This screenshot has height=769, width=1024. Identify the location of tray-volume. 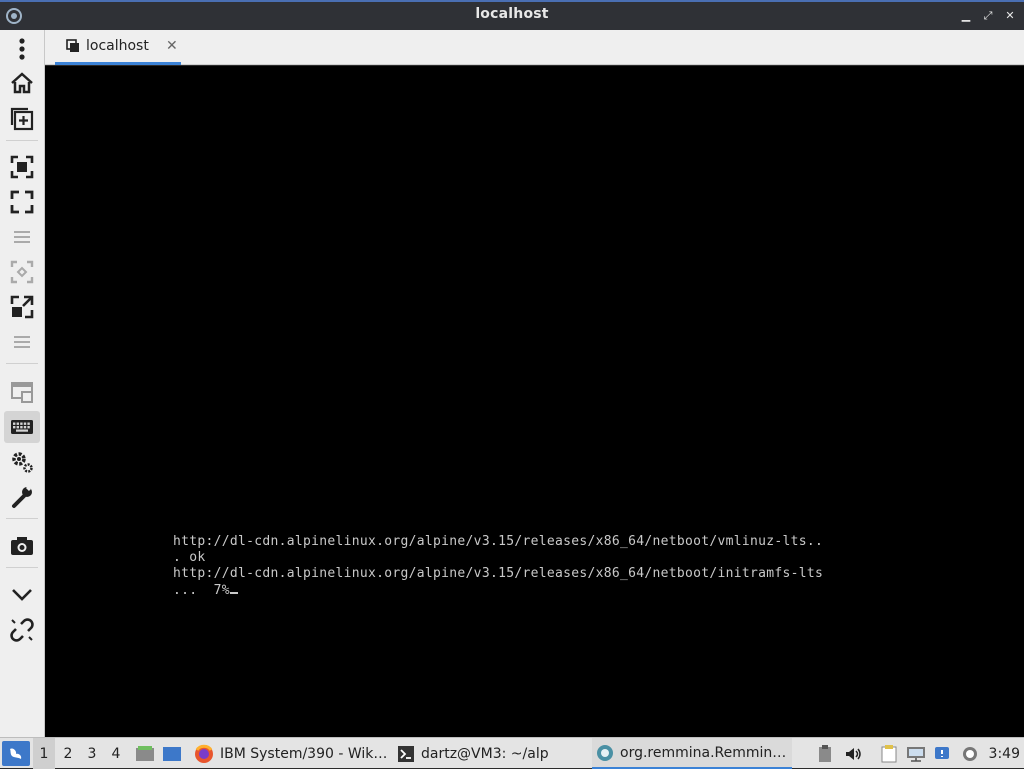
(853, 753).